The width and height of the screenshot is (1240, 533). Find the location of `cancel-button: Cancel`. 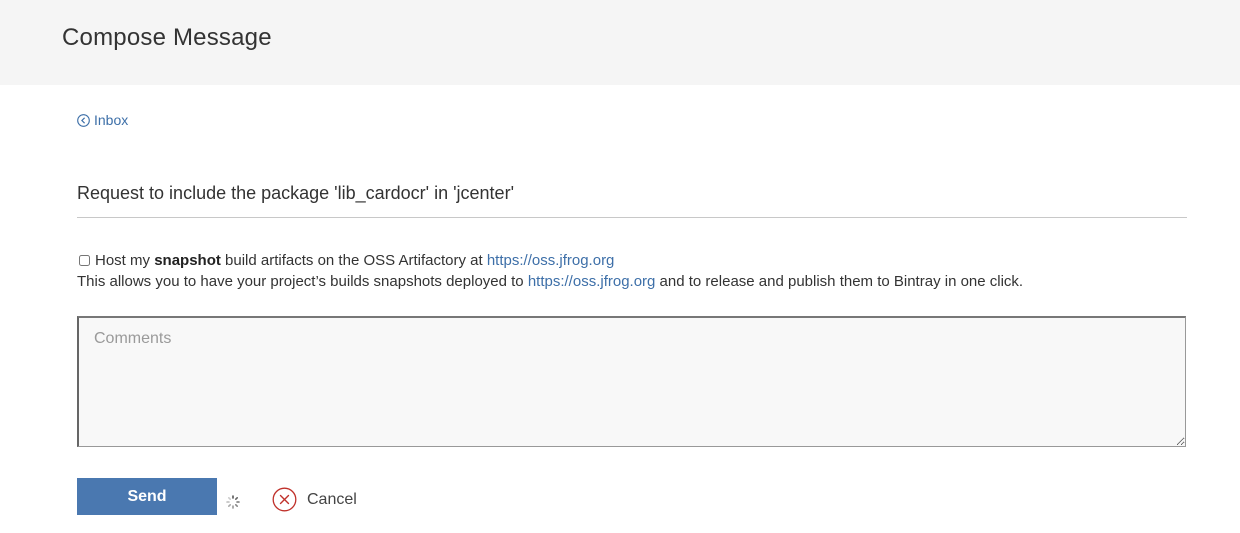

cancel-button: Cancel is located at coordinates (314, 499).